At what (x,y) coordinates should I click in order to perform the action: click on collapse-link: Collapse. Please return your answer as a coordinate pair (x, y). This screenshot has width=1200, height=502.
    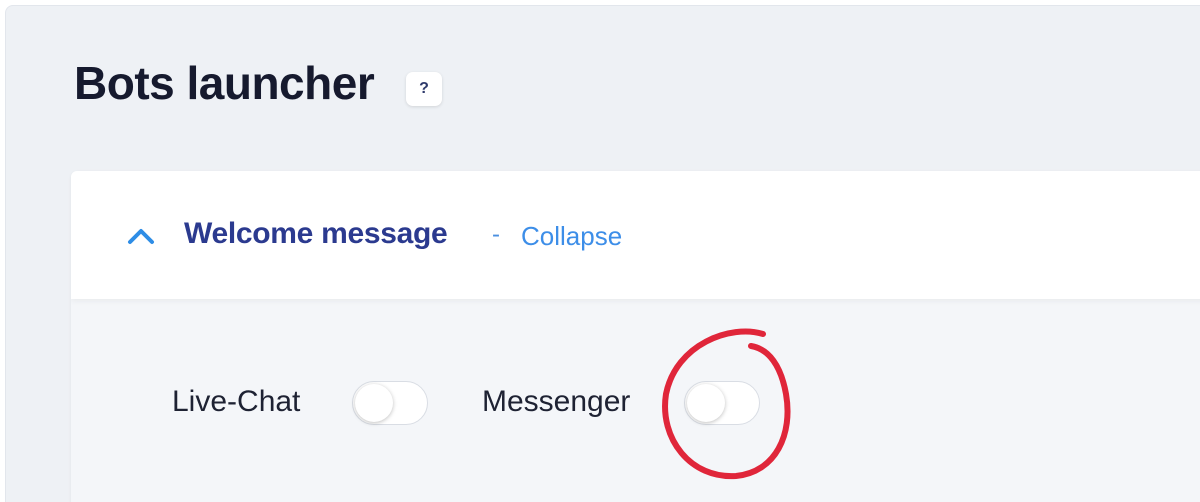
    Looking at the image, I should click on (571, 236).